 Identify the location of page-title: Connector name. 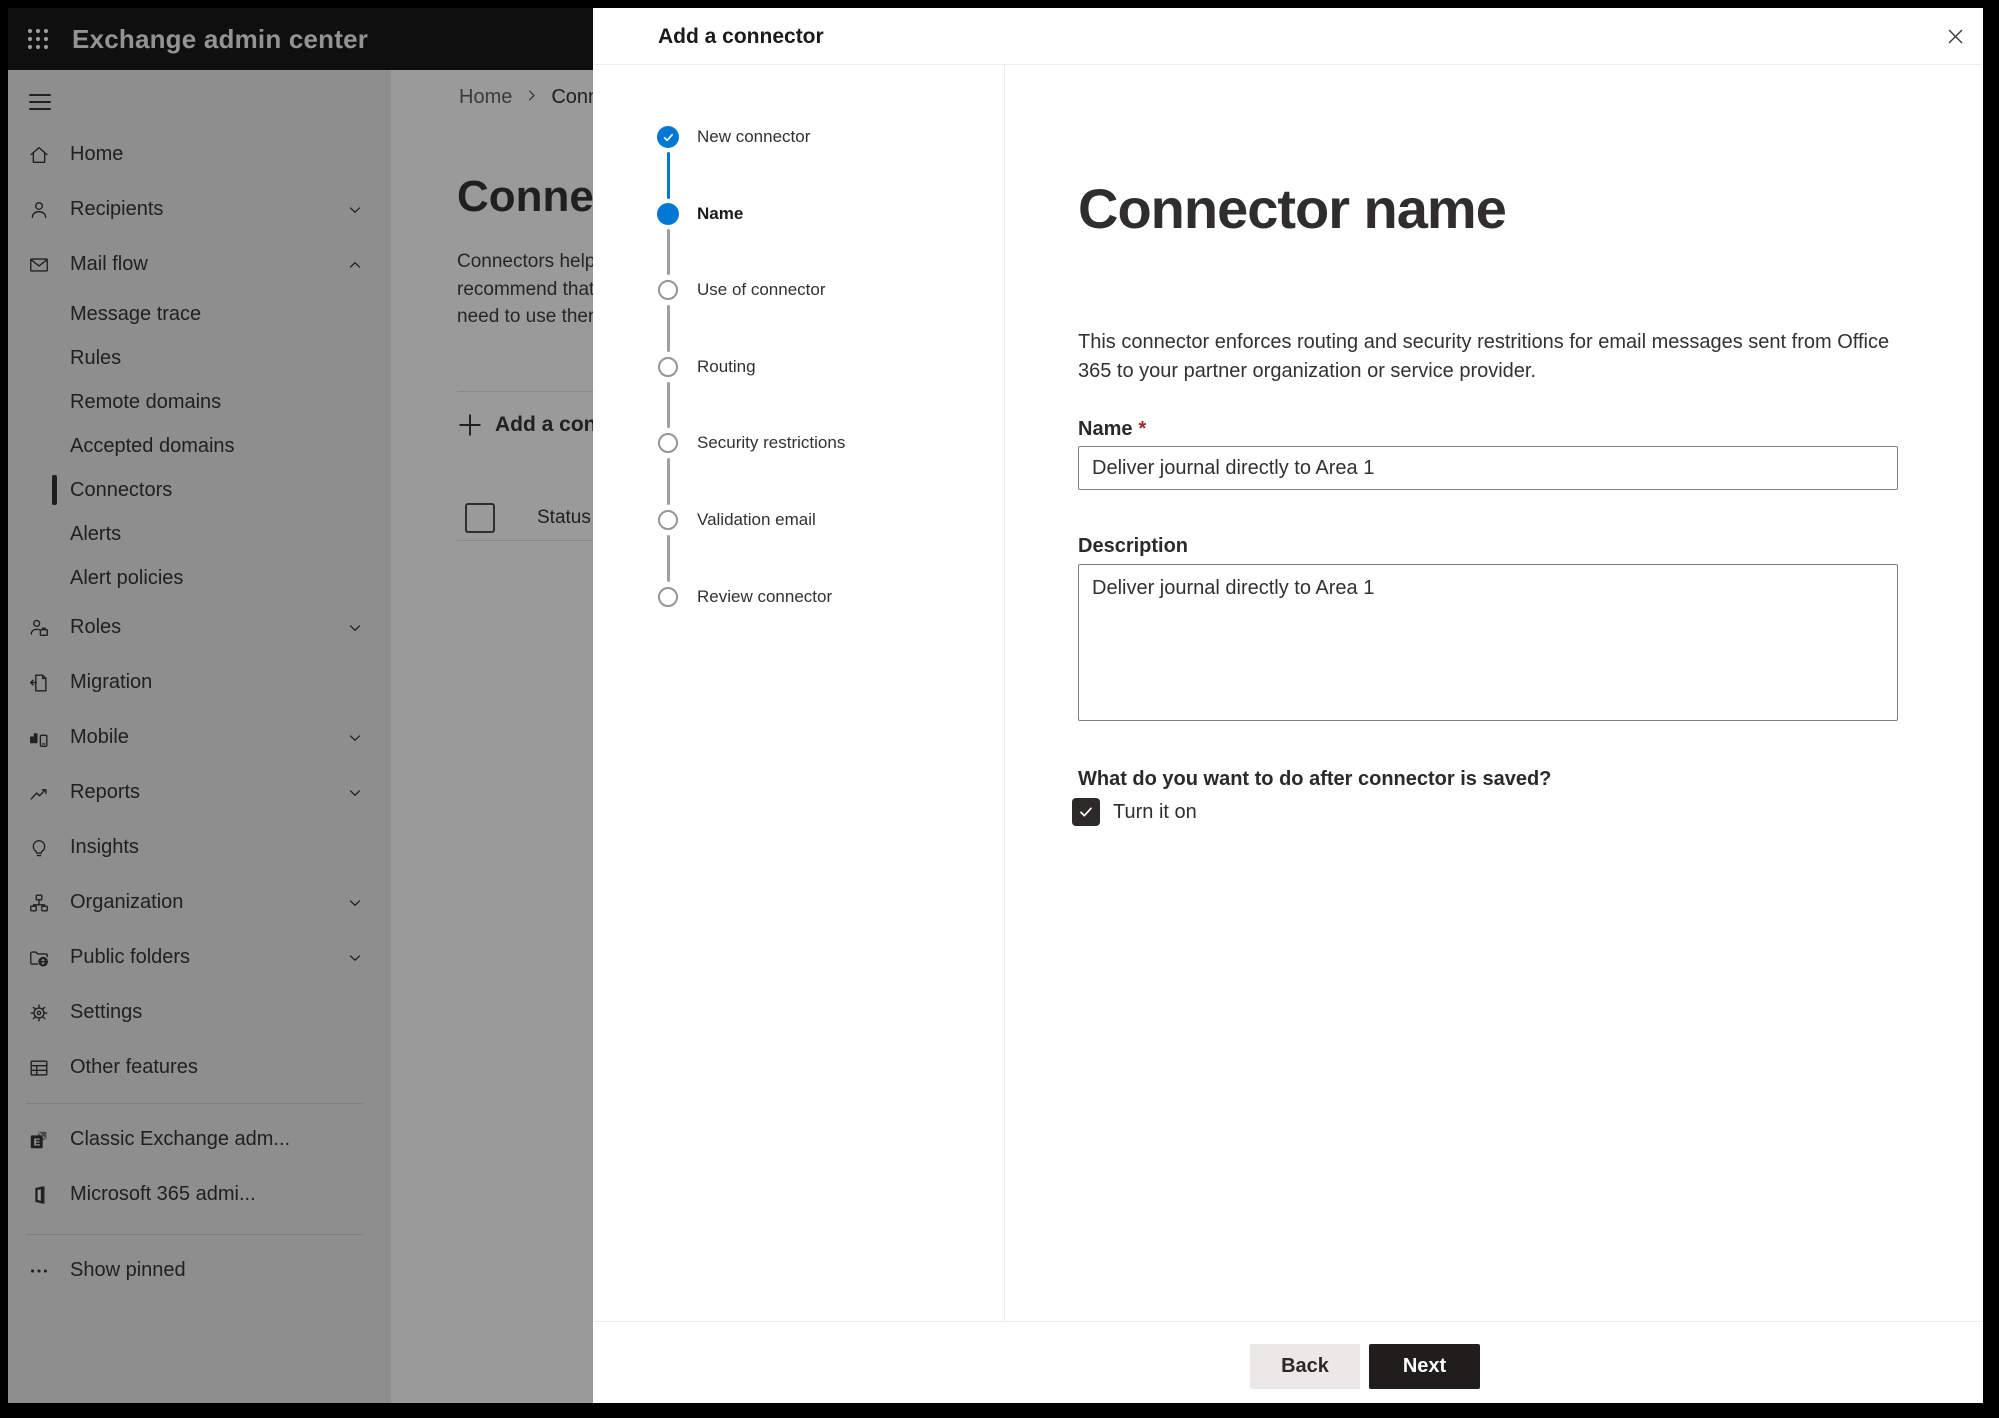
(1292, 208).